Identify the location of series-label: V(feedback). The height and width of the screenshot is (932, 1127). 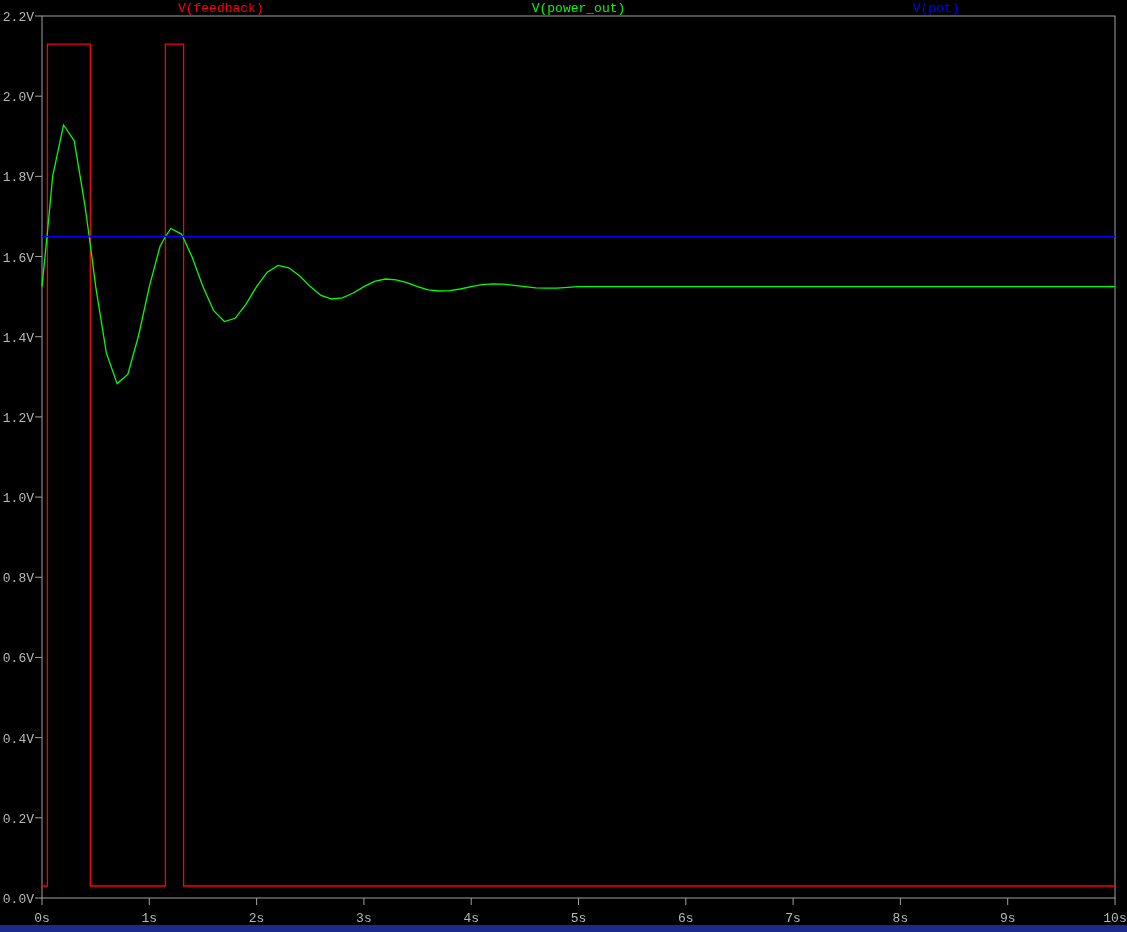
(220, 8).